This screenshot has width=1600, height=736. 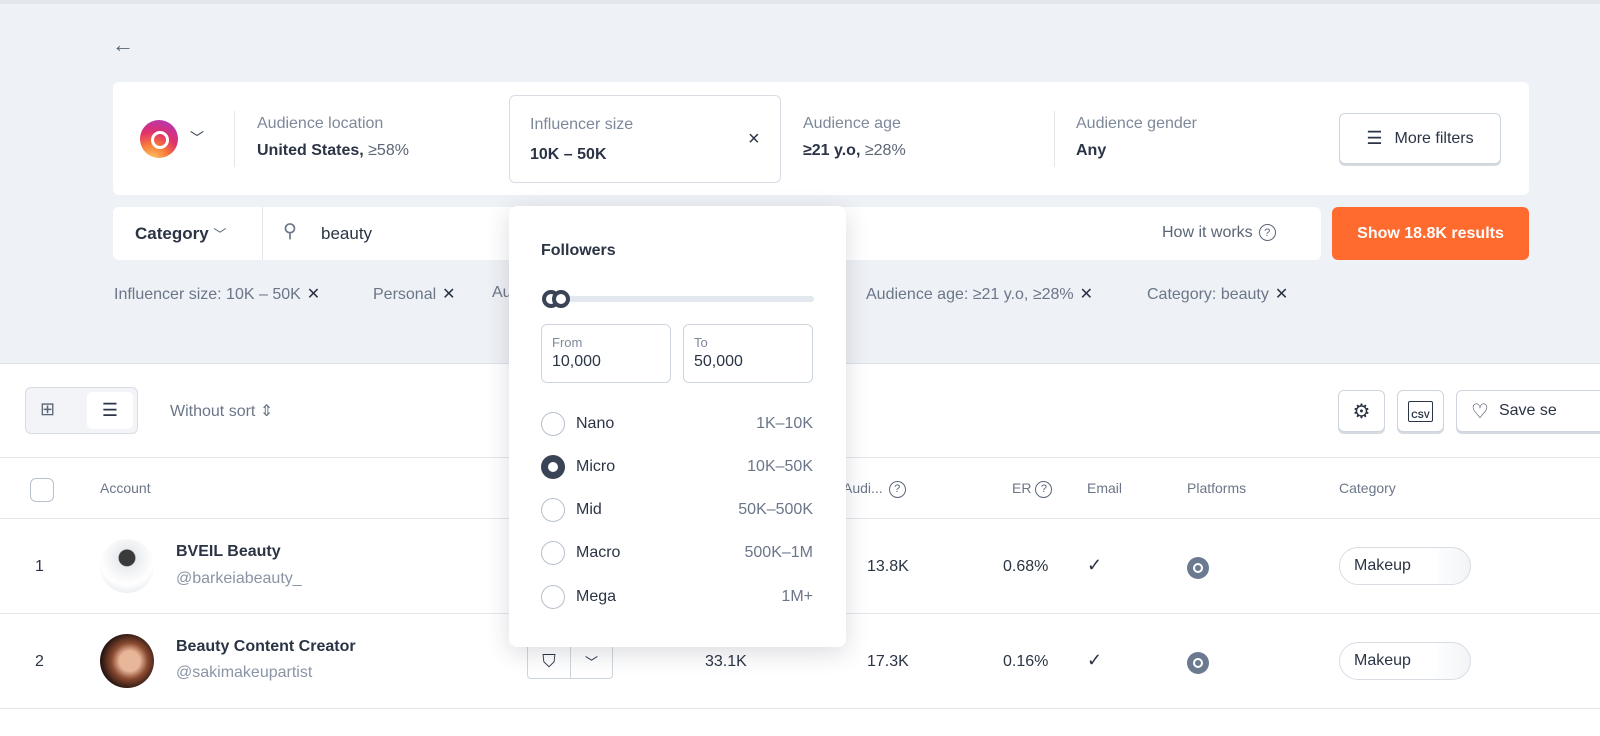 What do you see at coordinates (874, 489) in the screenshot?
I see `header-audience: Audi...?` at bounding box center [874, 489].